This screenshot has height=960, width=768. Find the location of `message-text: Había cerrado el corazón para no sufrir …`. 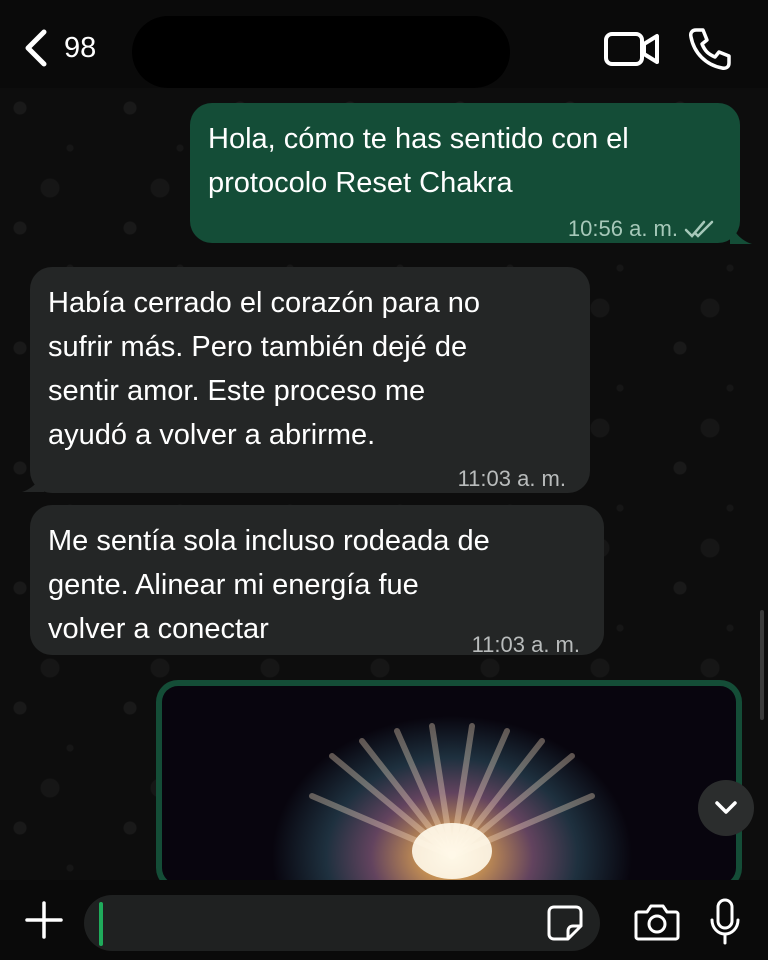

message-text: Había cerrado el corazón para no sufrir … is located at coordinates (264, 369).